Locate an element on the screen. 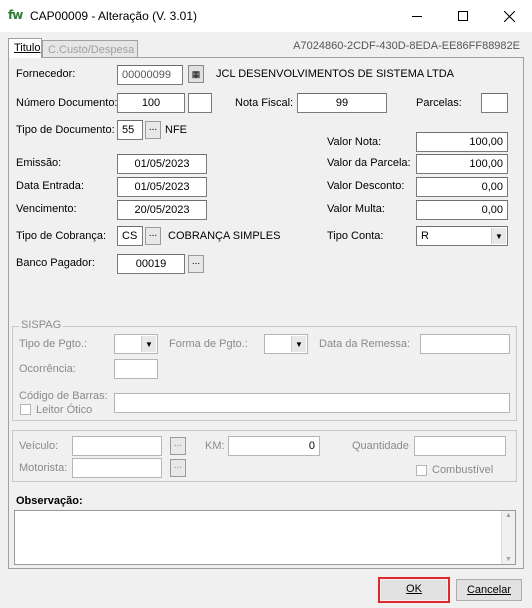 This screenshot has width=532, height=608. close-button is located at coordinates (509, 16).